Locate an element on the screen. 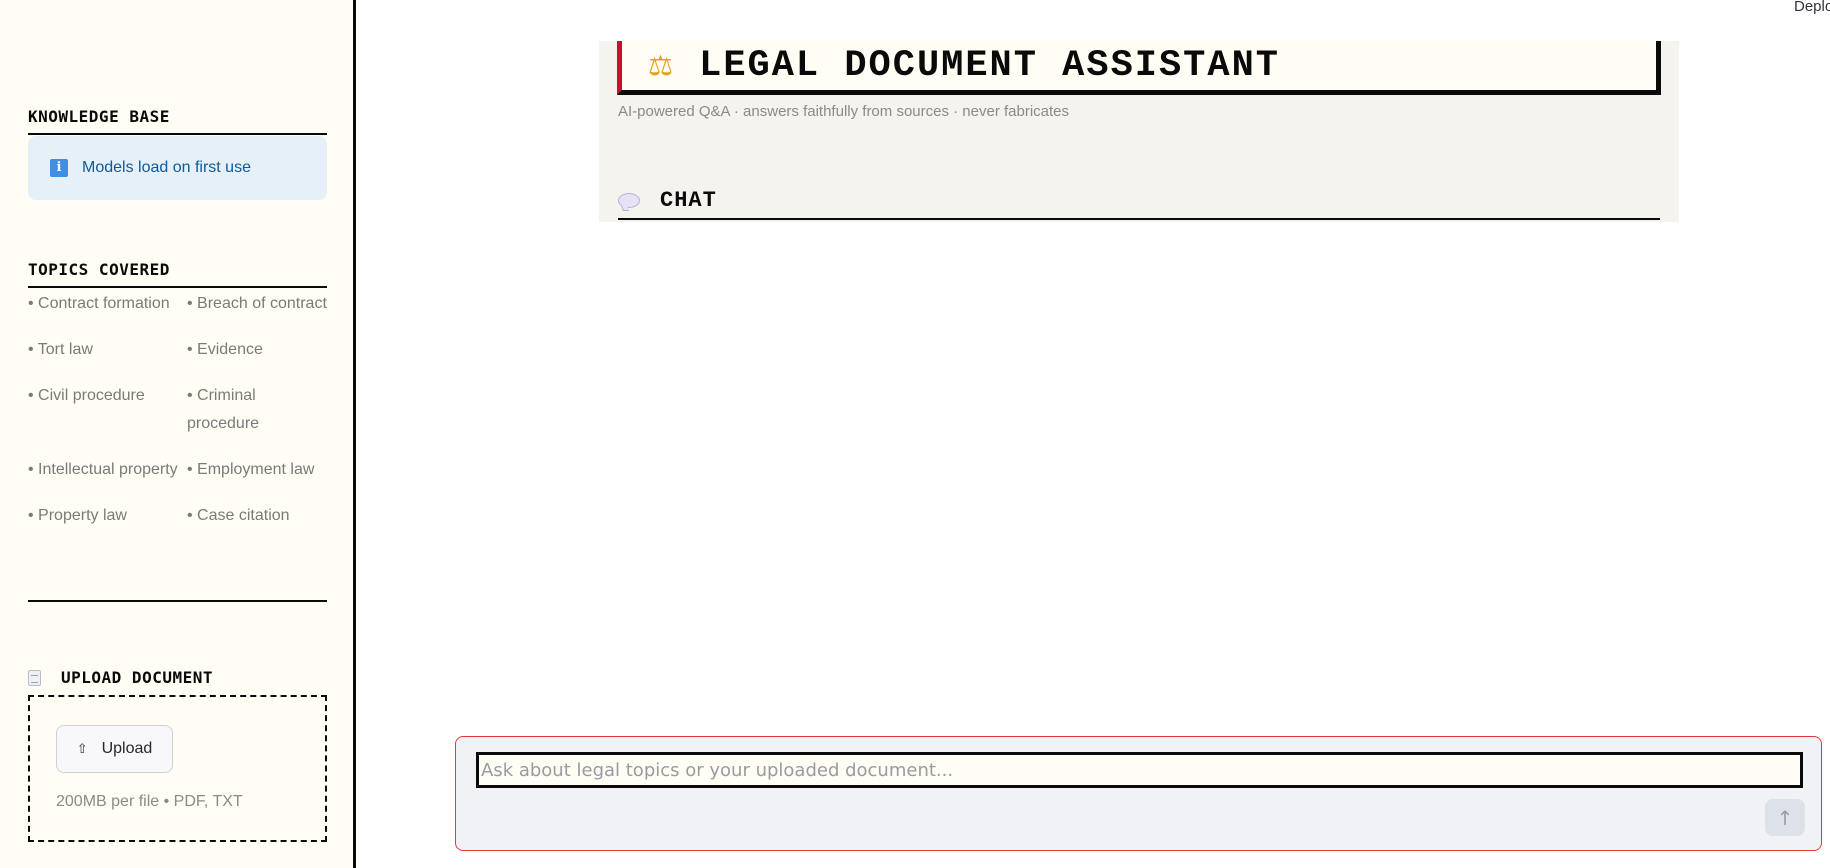 The image size is (1830, 868). upload-heading: UPLOAD DOCUMENT is located at coordinates (120, 677).